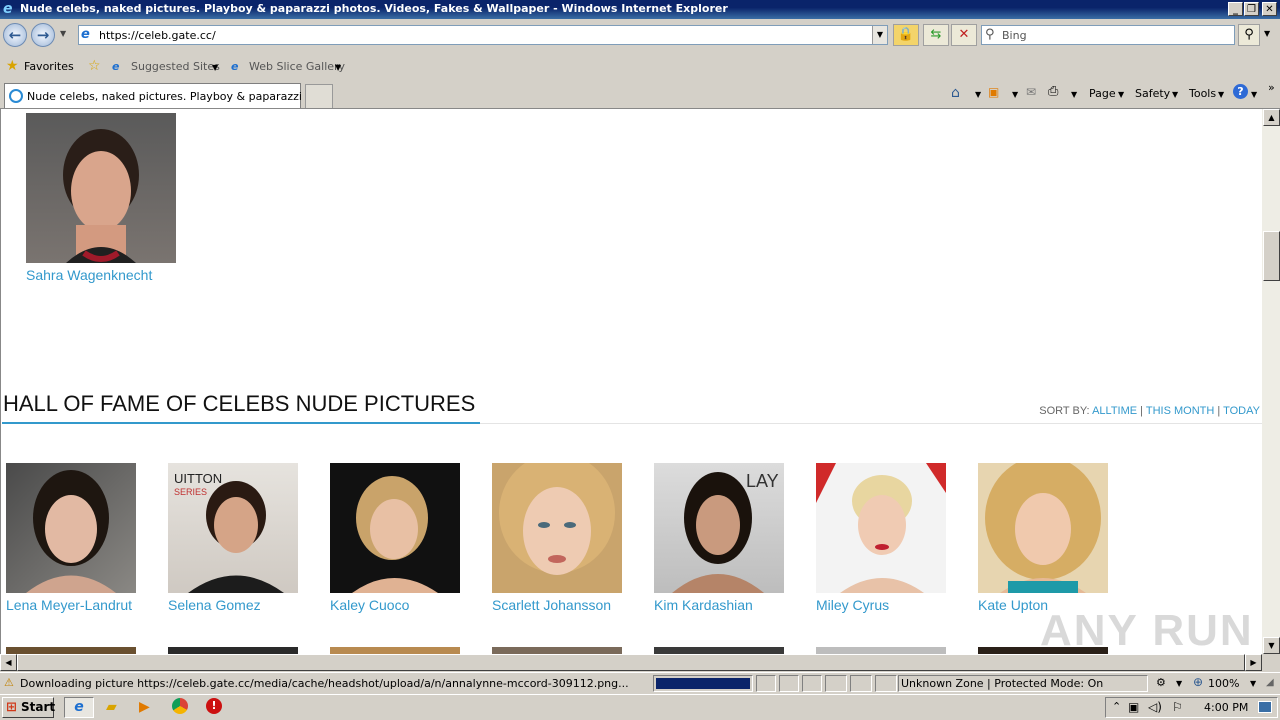 The image size is (1280, 720). I want to click on help-dropdown-icon: ▼, so click(1254, 94).